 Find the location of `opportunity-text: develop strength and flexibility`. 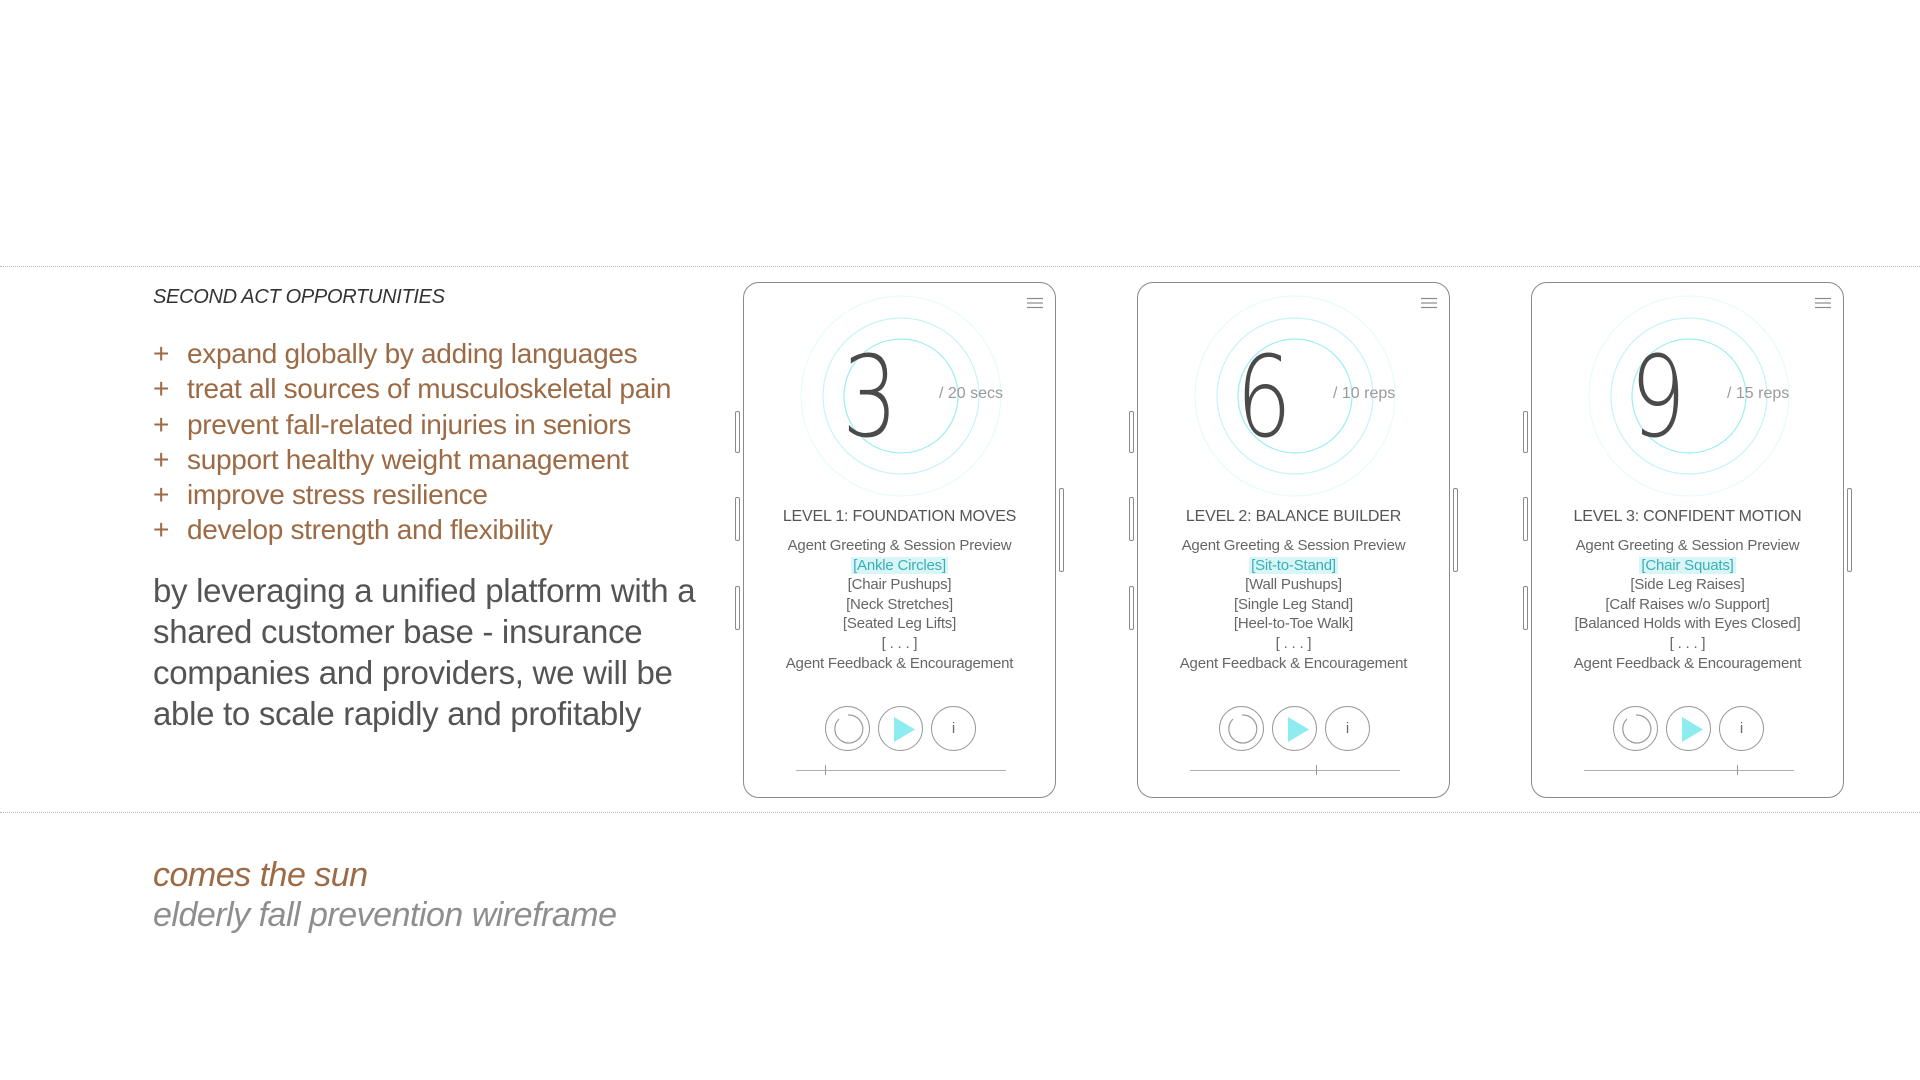

opportunity-text: develop strength and flexibility is located at coordinates (370, 530).